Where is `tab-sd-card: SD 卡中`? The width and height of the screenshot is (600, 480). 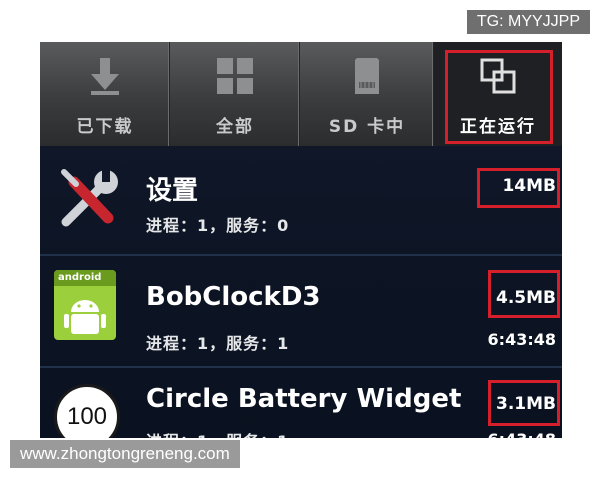 tab-sd-card: SD 卡中 is located at coordinates (367, 94).